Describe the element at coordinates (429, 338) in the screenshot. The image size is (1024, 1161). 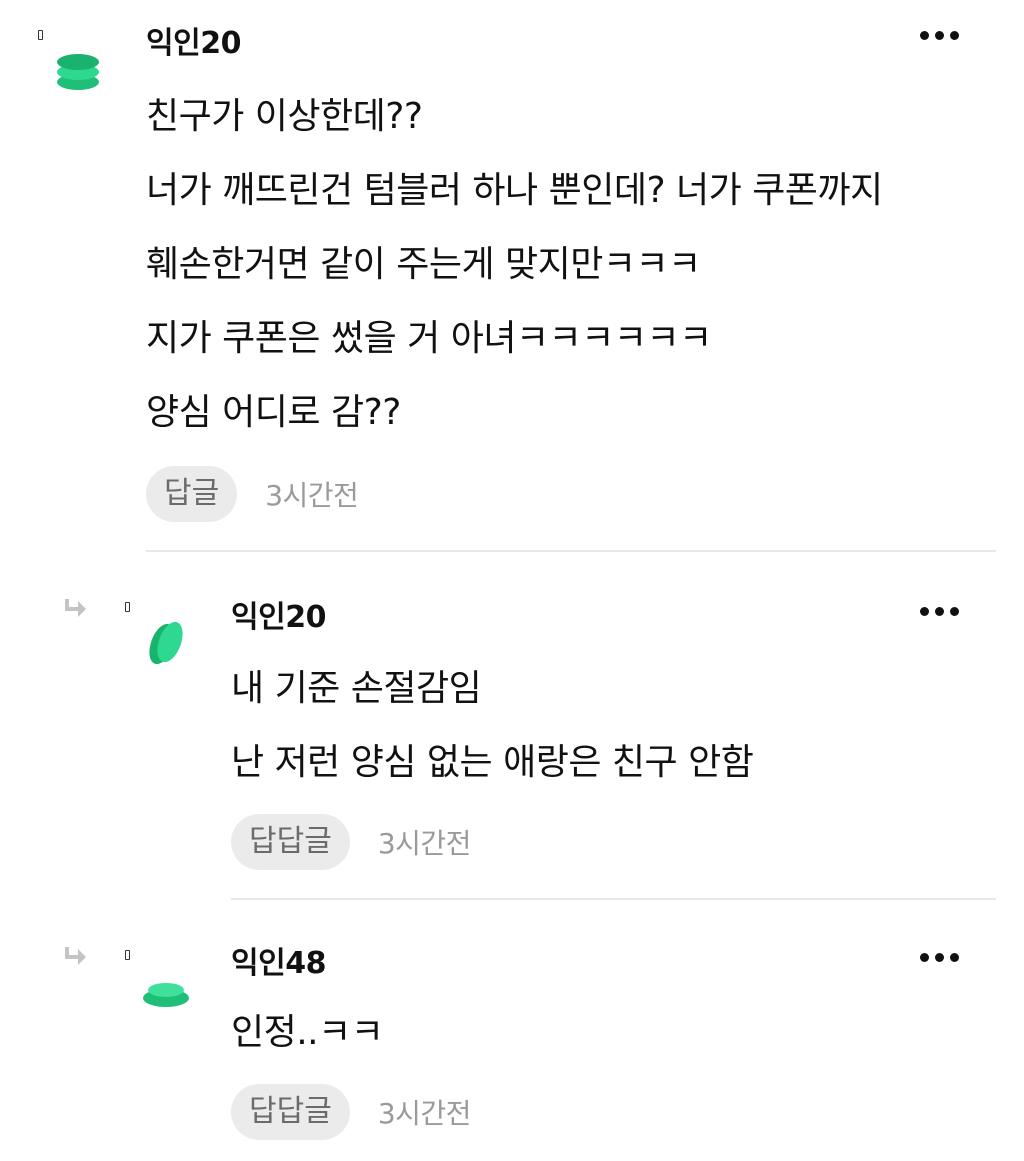
I see `comment-line: 지가 쿠폰은 썼을 거 아녀ㅋㅋㅋㅋㅋㅋ` at that location.